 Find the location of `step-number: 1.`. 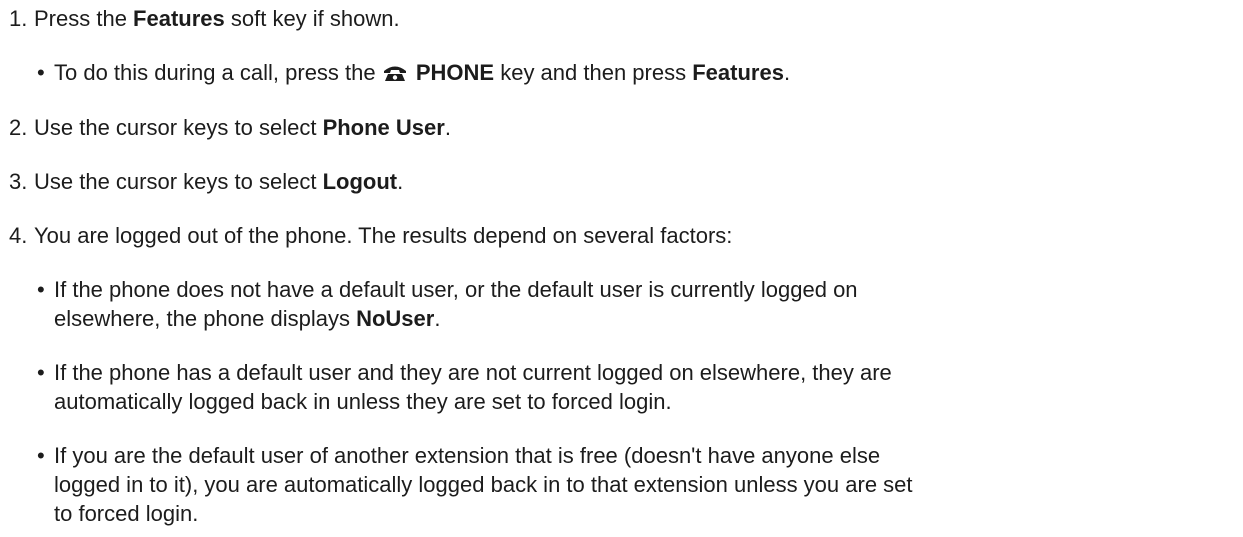

step-number: 1. is located at coordinates (18, 18).